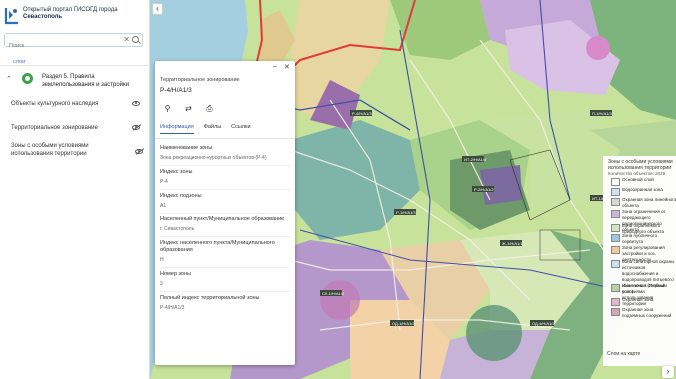 This screenshot has height=379, width=676. Describe the element at coordinates (177, 129) in the screenshot. I see `tab-info: Информация` at that location.